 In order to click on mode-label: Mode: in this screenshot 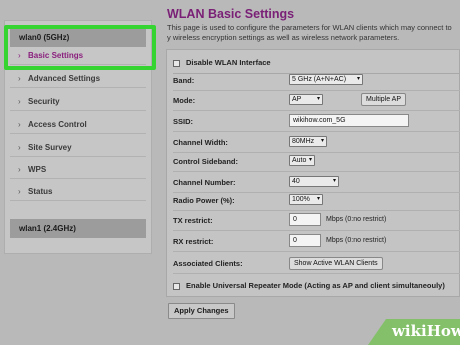, I will do `click(184, 100)`.